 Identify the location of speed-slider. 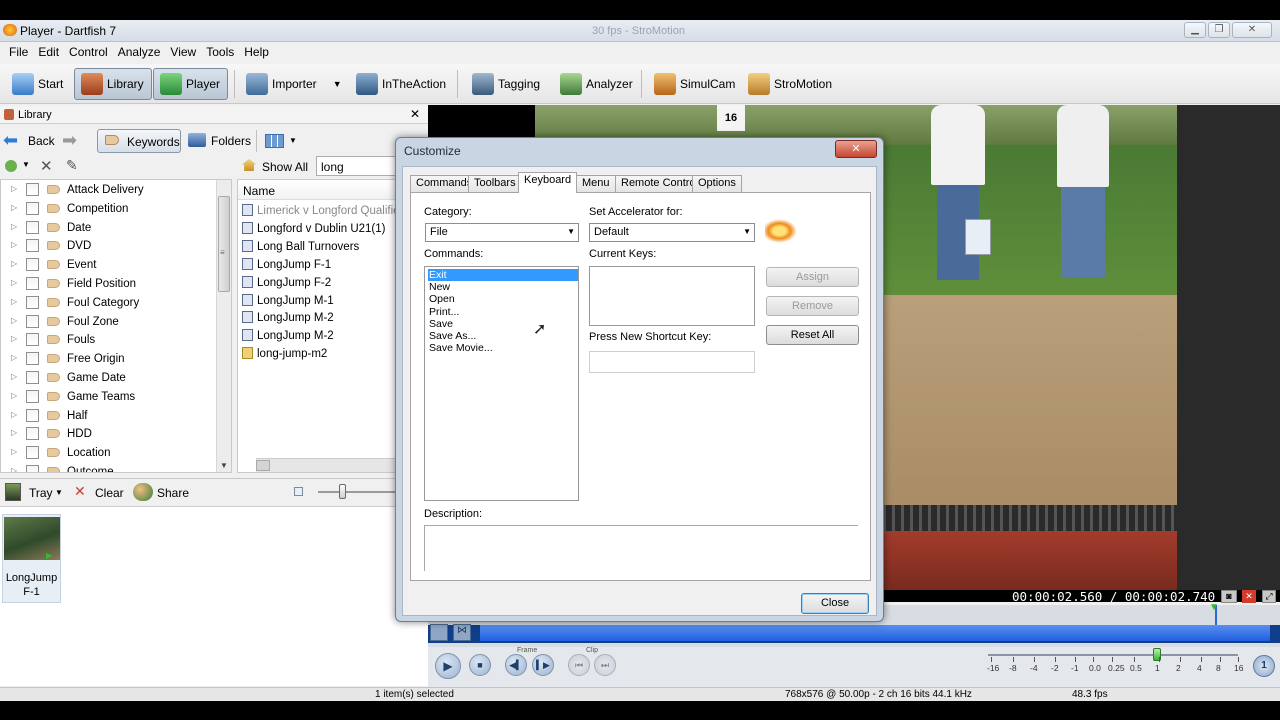
(1113, 655).